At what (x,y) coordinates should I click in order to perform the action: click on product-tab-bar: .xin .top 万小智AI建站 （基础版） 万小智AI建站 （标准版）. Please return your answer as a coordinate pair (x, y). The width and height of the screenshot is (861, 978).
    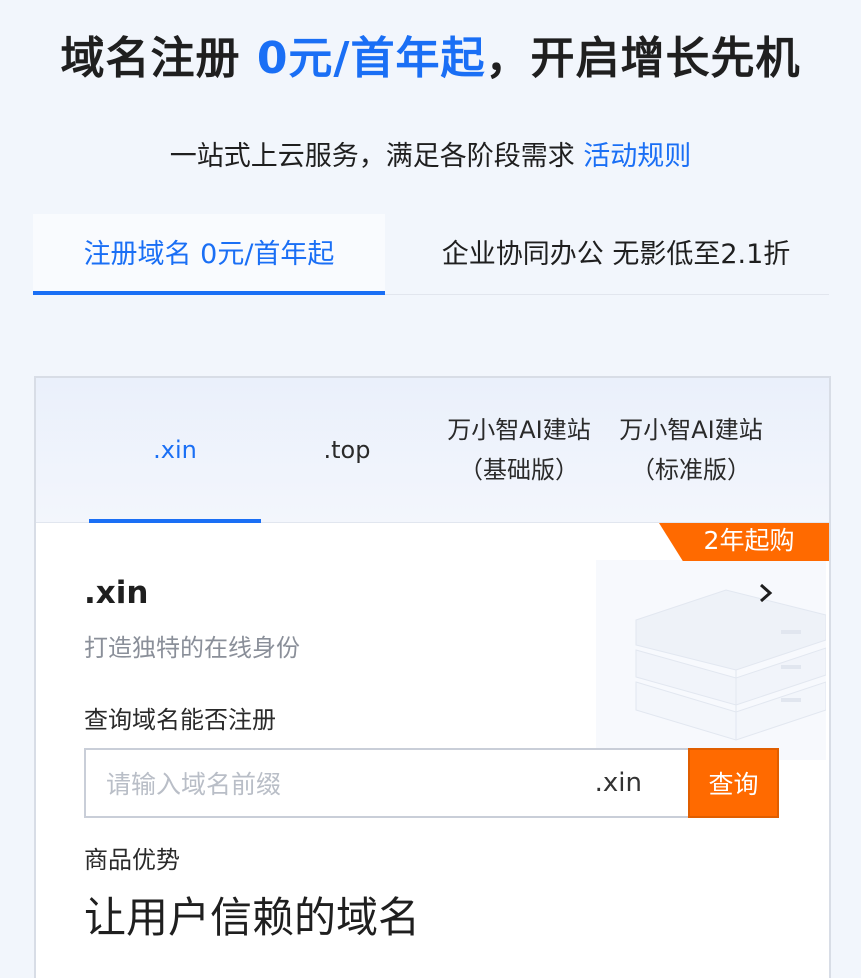
    Looking at the image, I should click on (432, 450).